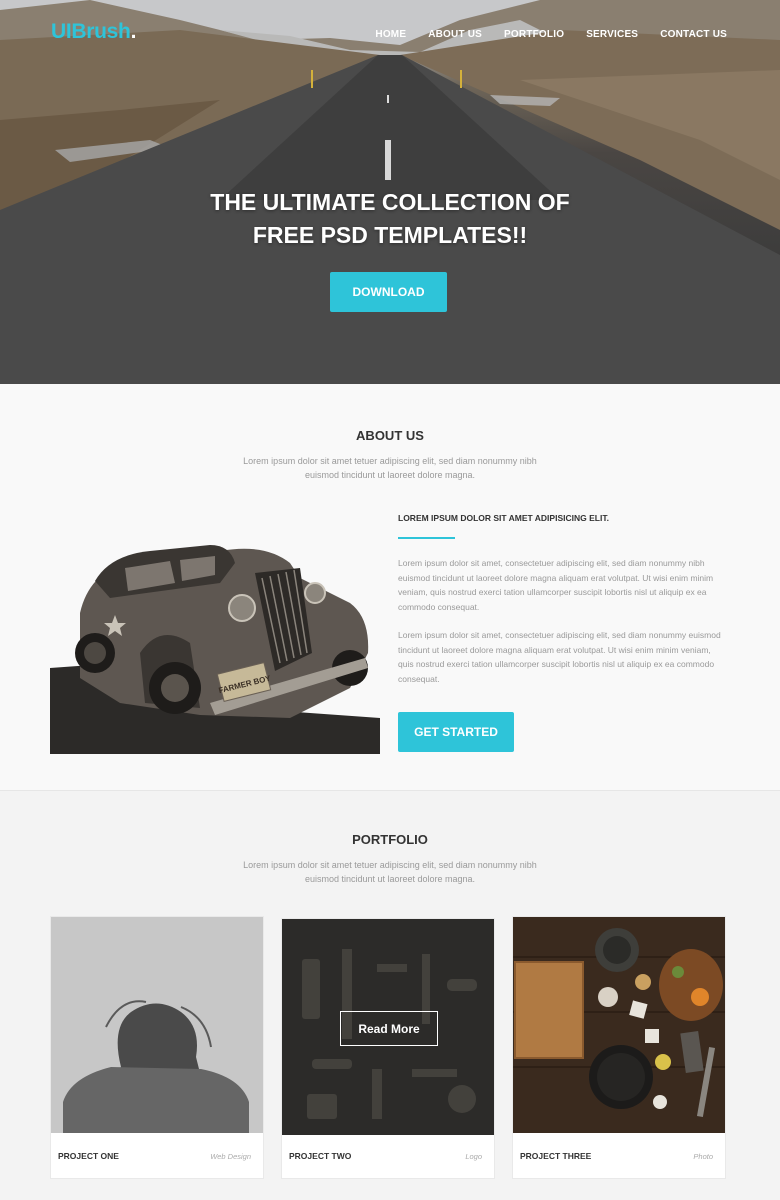  Describe the element at coordinates (91, 31) in the screenshot. I see `logo-text: UIBrush` at that location.